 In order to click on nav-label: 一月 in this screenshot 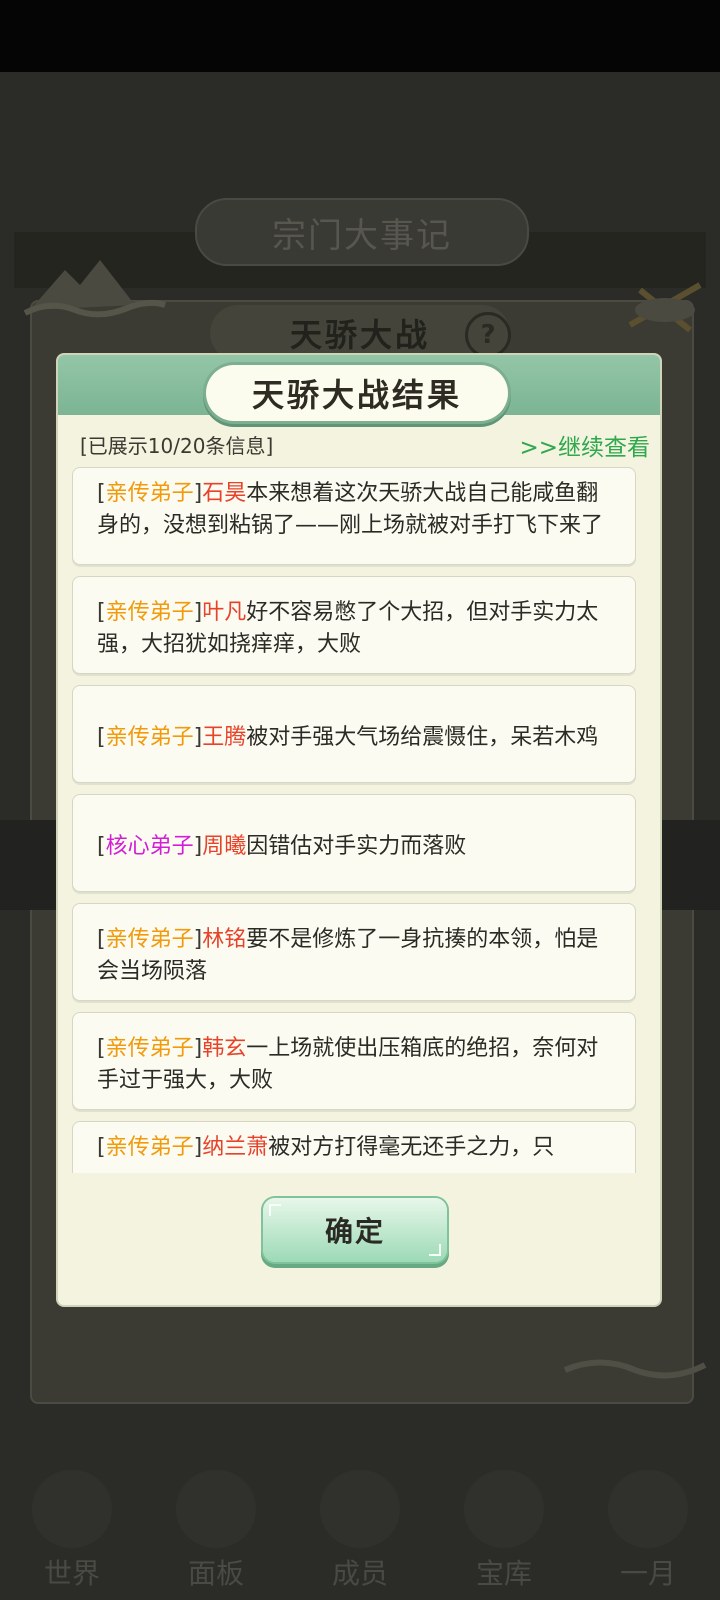, I will do `click(647, 1573)`.